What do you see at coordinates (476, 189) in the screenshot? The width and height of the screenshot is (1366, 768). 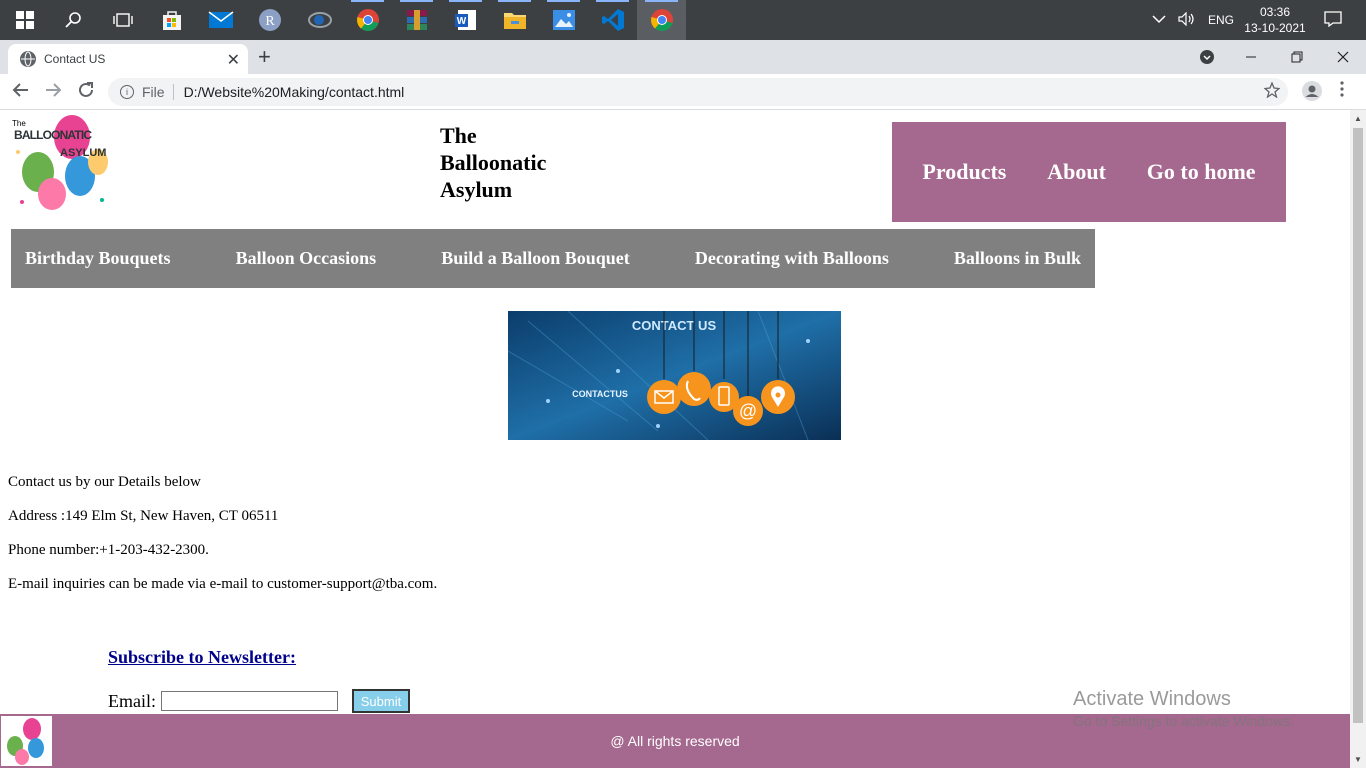 I see `site-title-line-3: Asylum` at bounding box center [476, 189].